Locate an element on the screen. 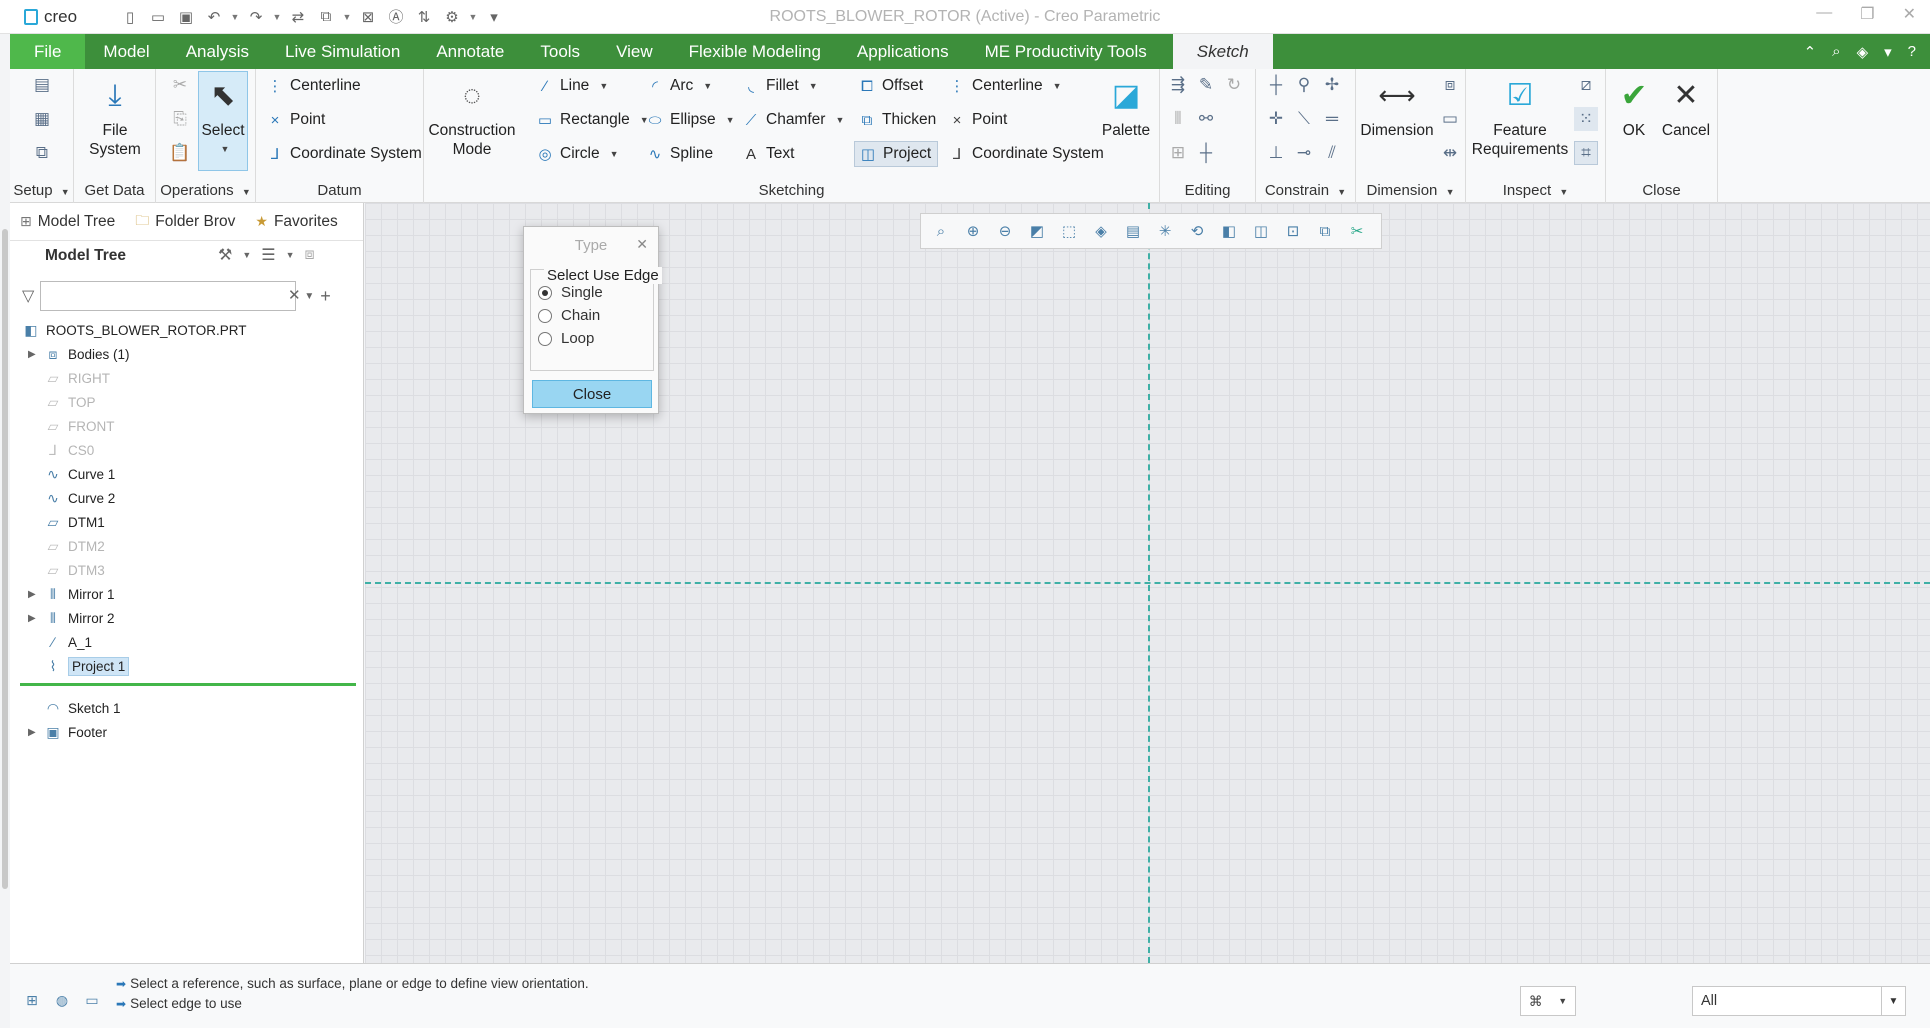 This screenshot has height=1028, width=1930. tab-me-productivity-tools: ME Productivity Tools is located at coordinates (1066, 51).